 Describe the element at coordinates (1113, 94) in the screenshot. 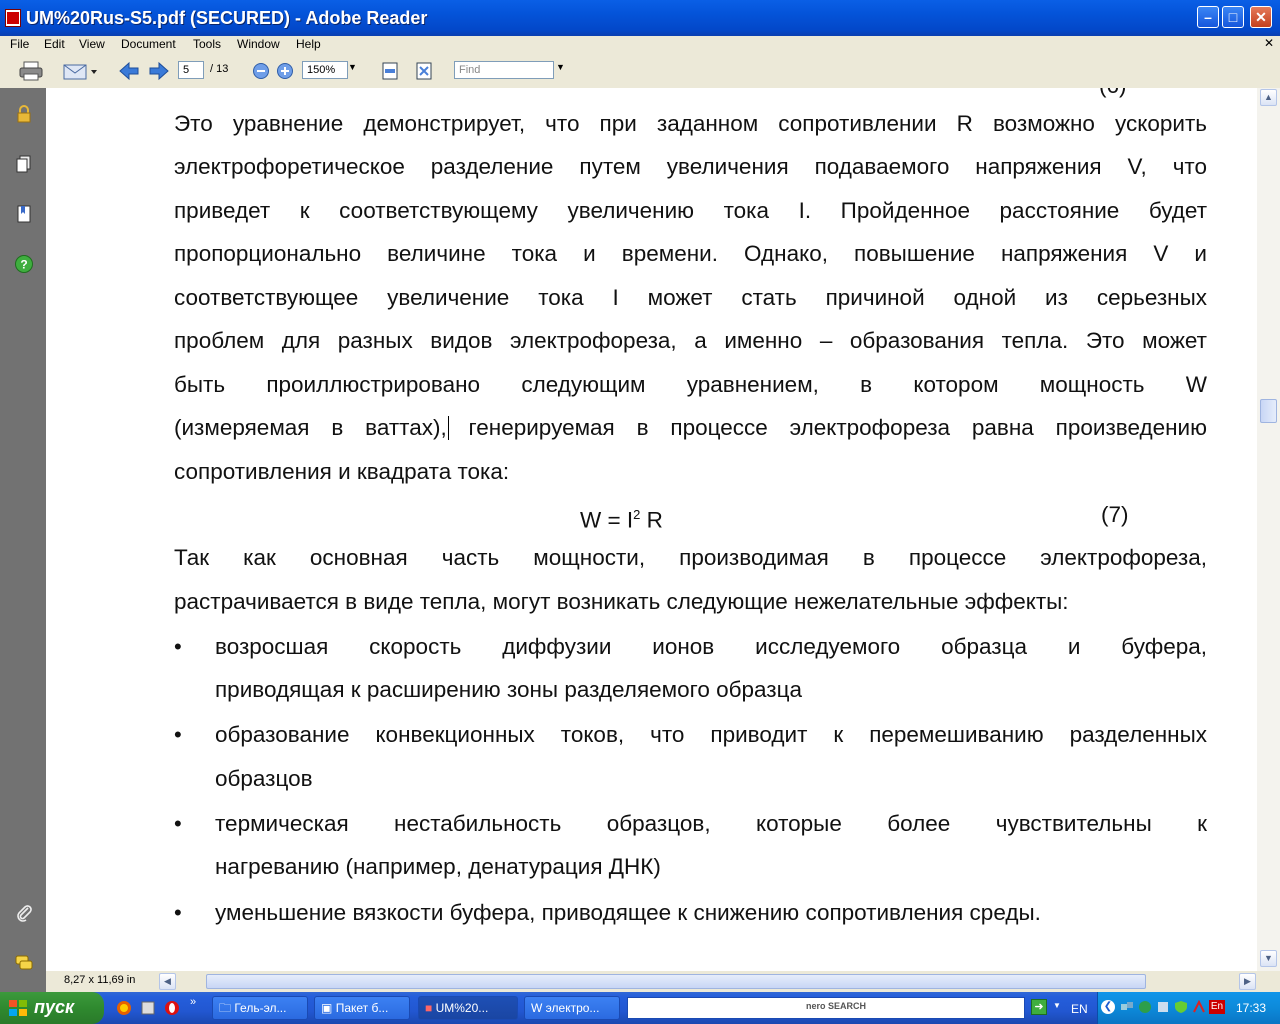

I see `equation-number-partial: (6)` at that location.